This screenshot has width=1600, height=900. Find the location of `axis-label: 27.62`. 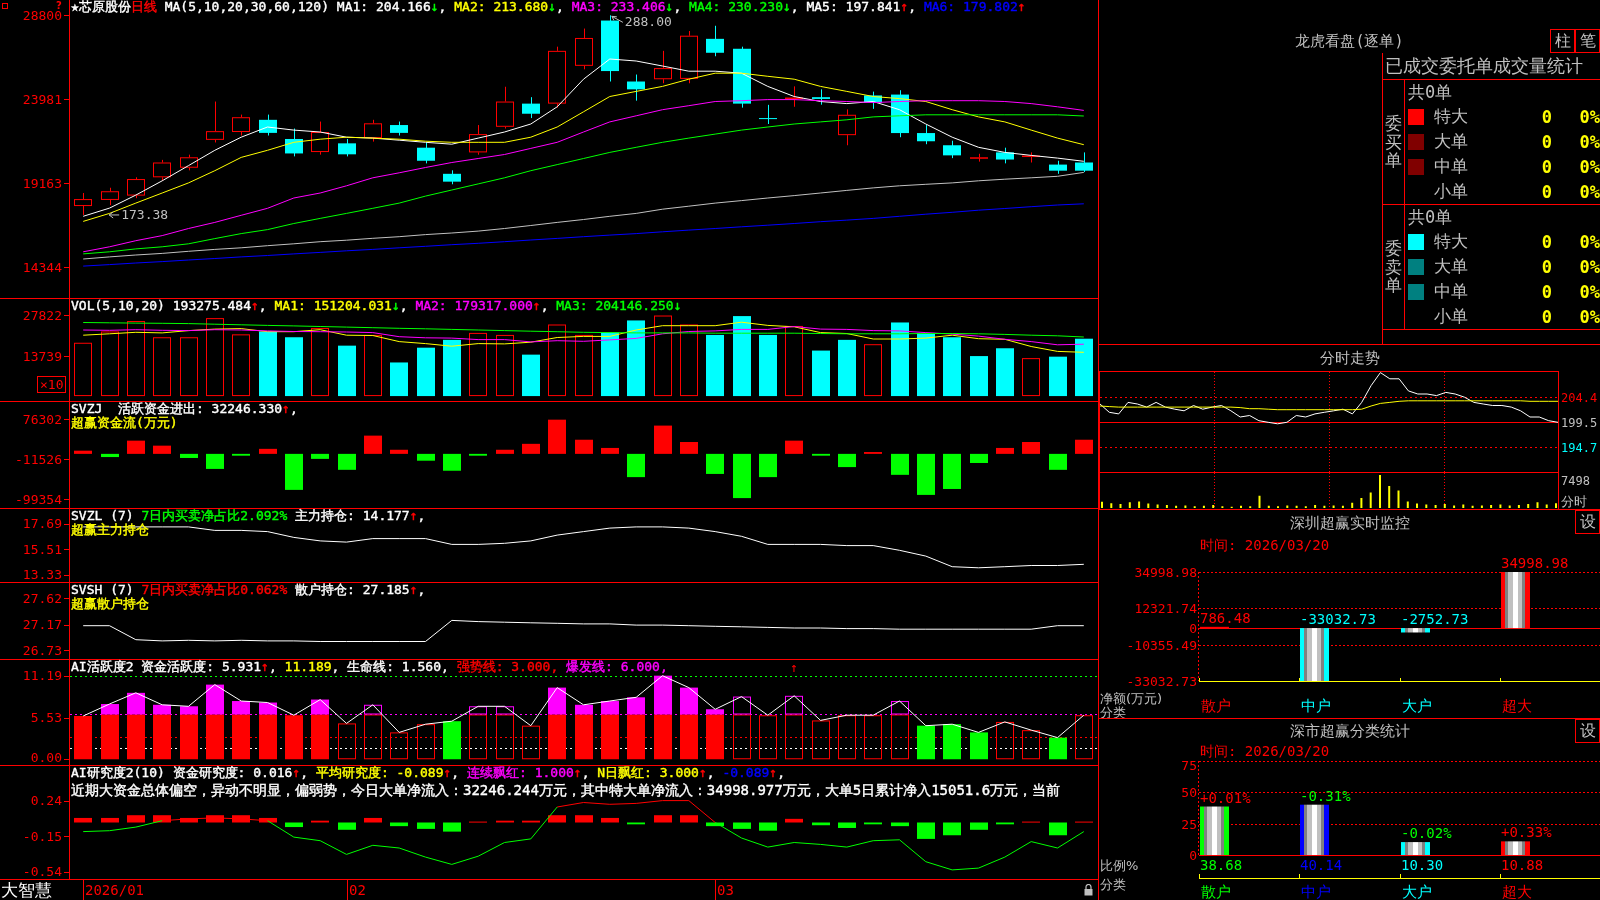

axis-label: 27.62 is located at coordinates (42, 598).